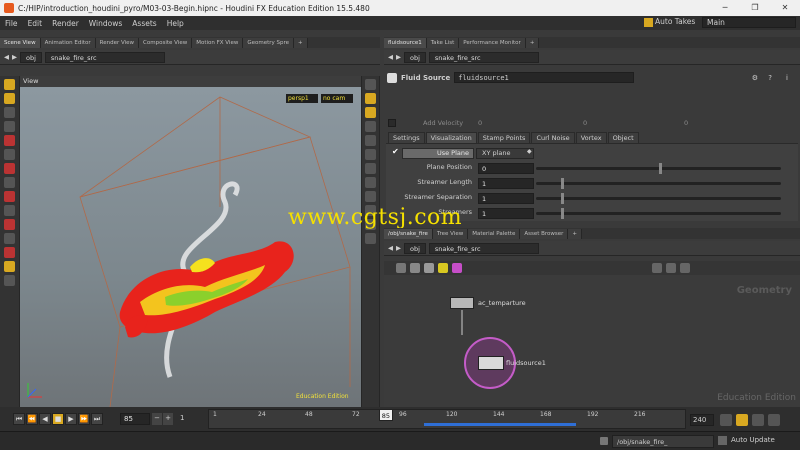  What do you see at coordinates (45, 419) in the screenshot?
I see `play-reverse-button: ◀` at bounding box center [45, 419].